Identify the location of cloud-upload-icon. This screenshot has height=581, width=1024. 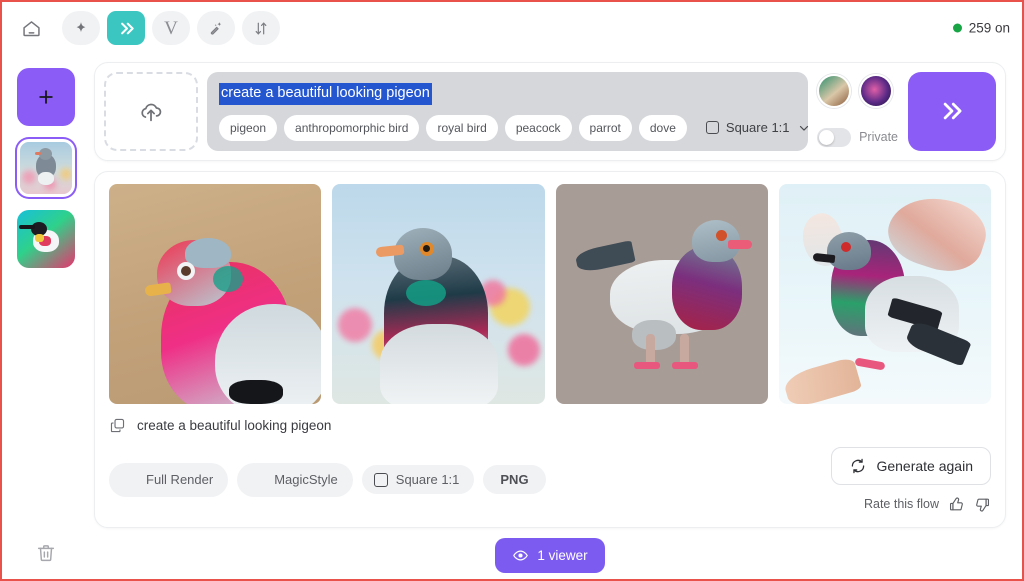
(151, 112).